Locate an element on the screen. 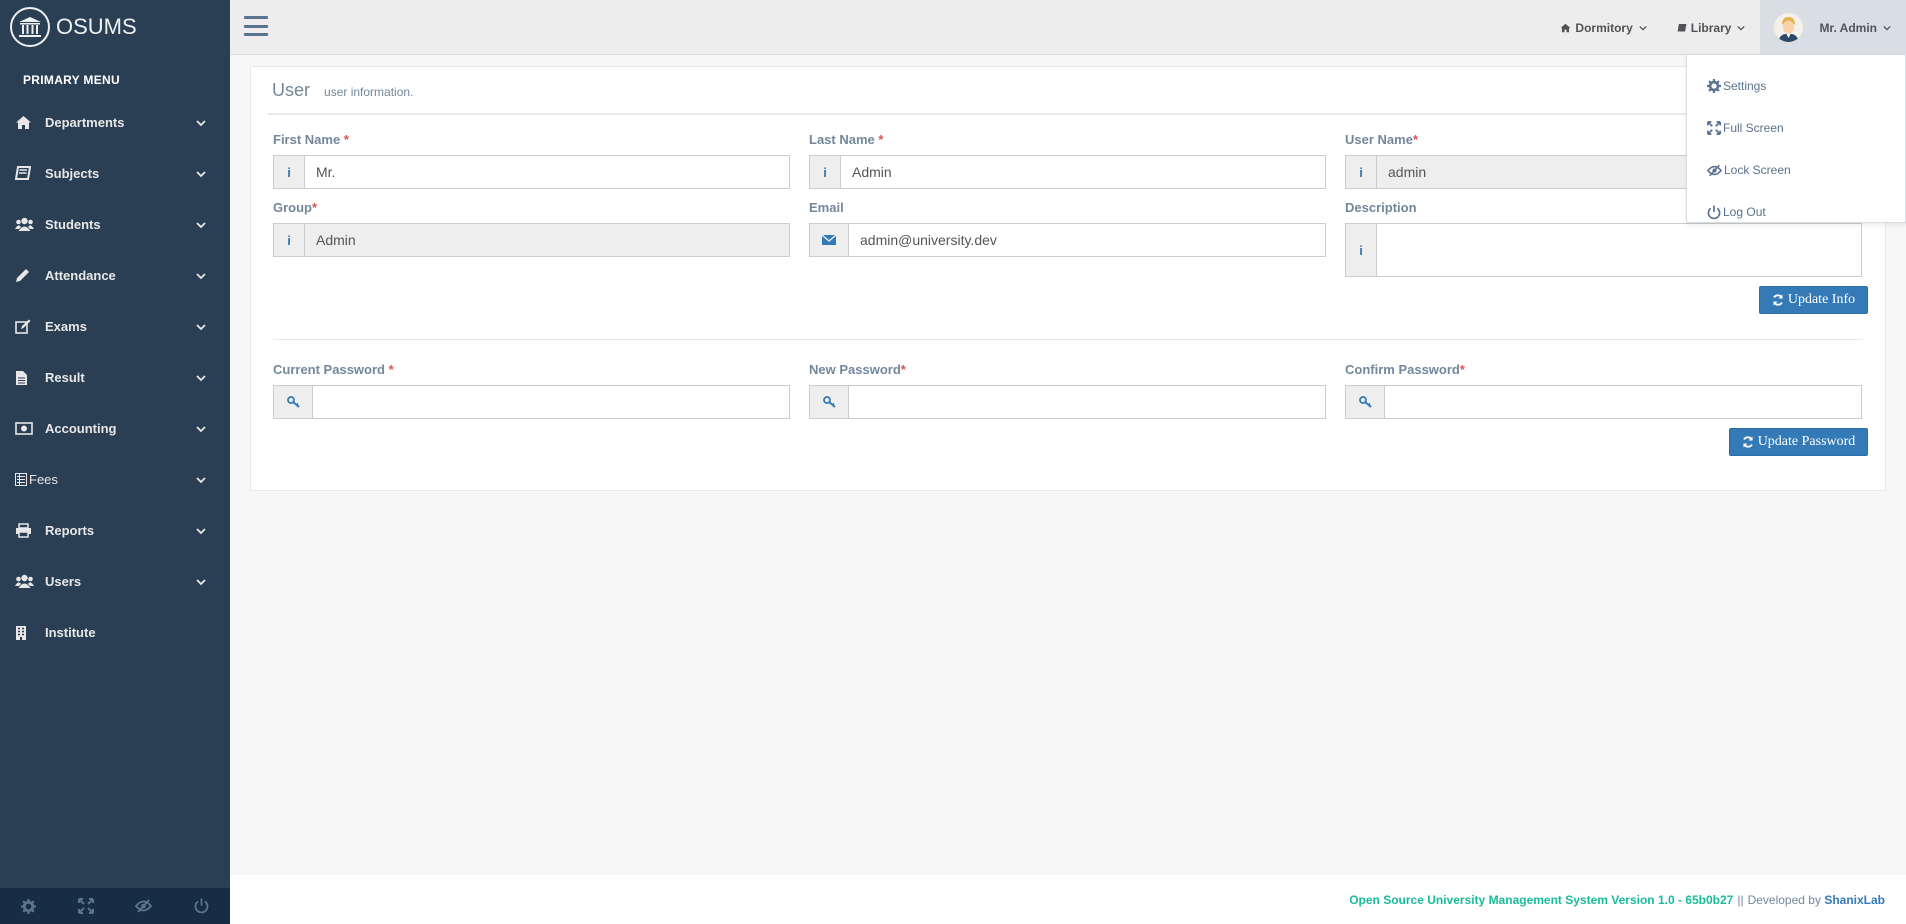 The height and width of the screenshot is (924, 1906). sidebar-item-subjects: Subjects is located at coordinates (115, 173).